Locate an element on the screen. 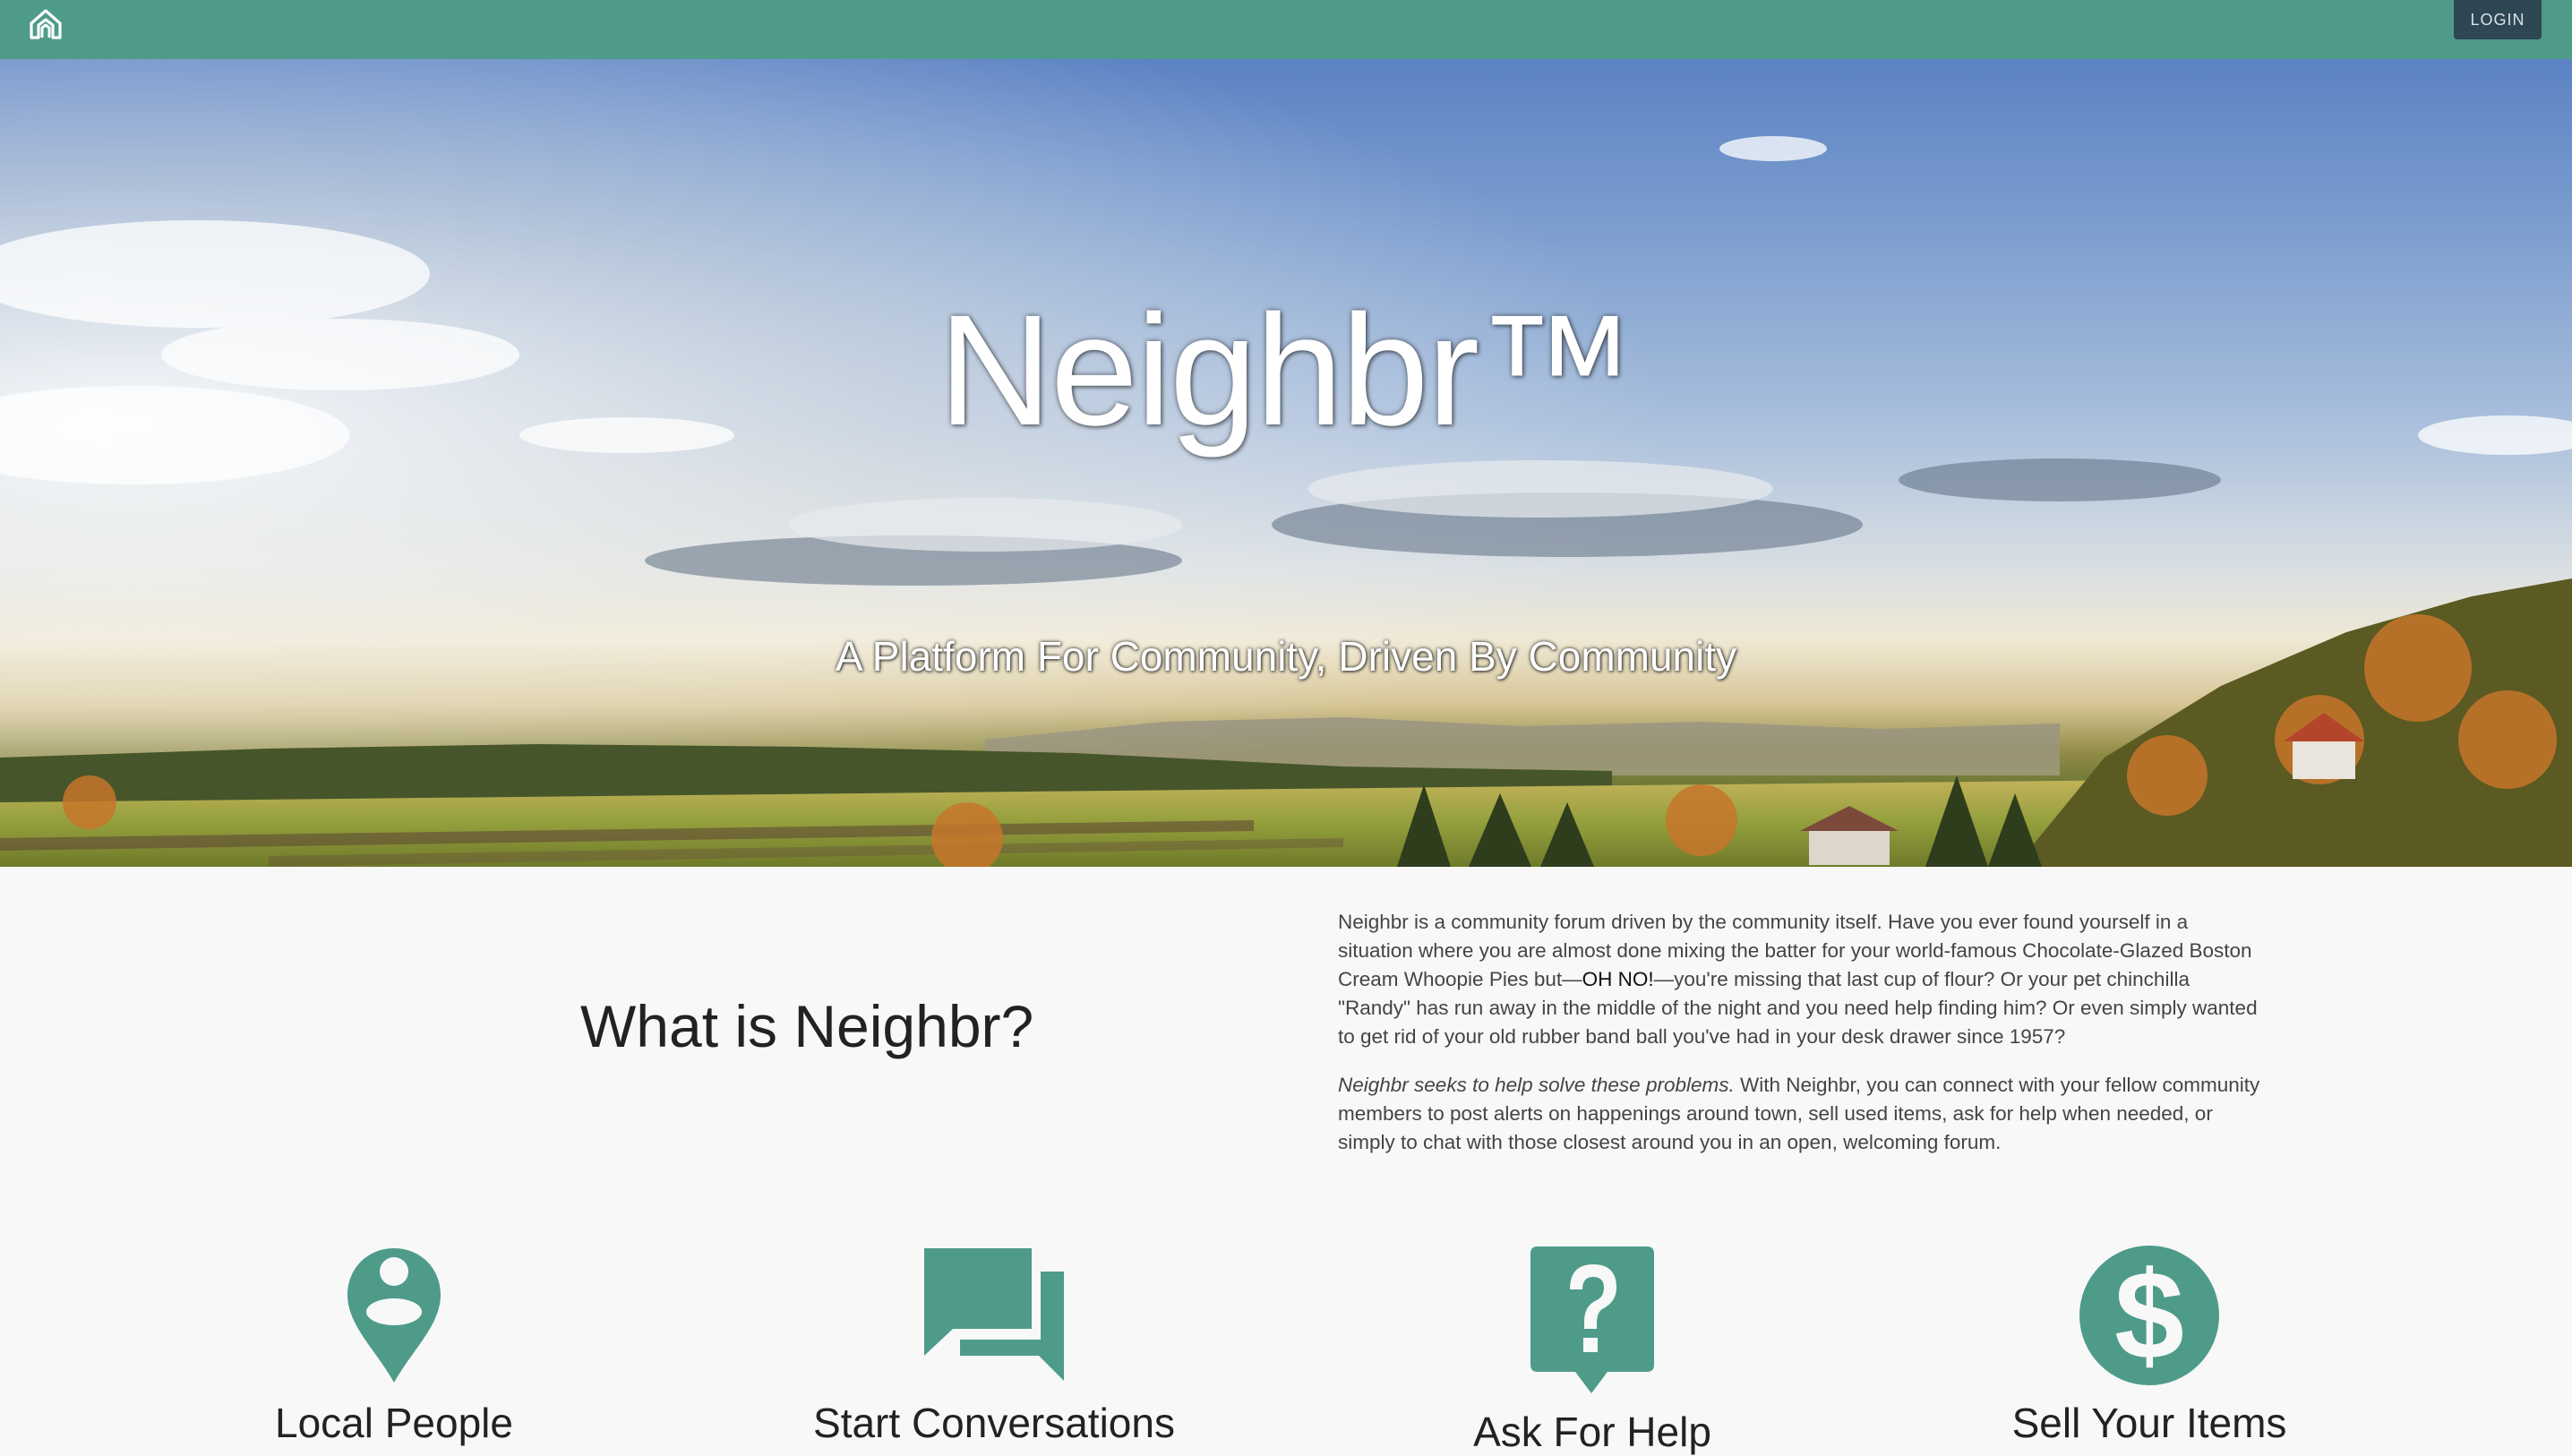 This screenshot has height=1456, width=2572. login-button: LOGIN is located at coordinates (2498, 19).